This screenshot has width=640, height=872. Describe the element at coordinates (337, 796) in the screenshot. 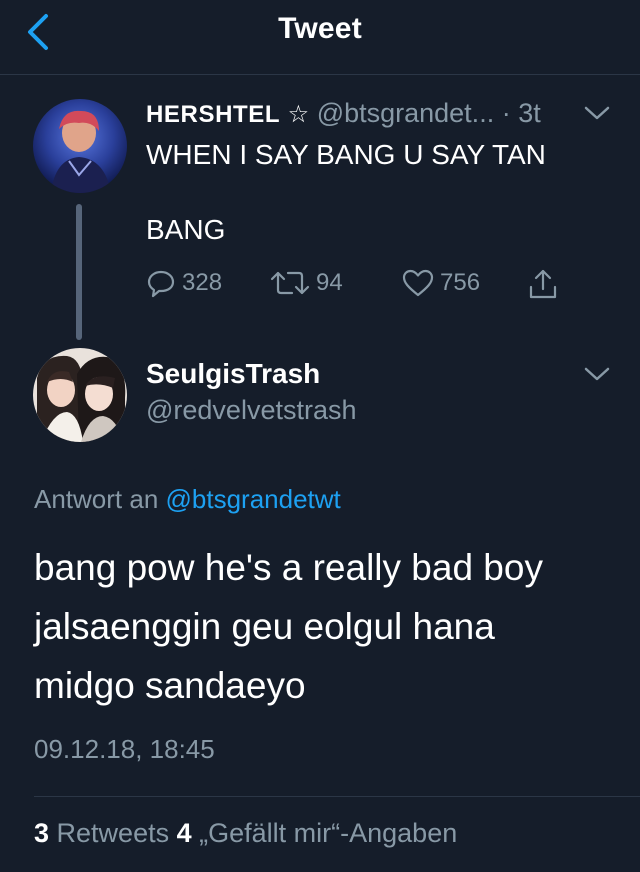

I see `divider` at that location.